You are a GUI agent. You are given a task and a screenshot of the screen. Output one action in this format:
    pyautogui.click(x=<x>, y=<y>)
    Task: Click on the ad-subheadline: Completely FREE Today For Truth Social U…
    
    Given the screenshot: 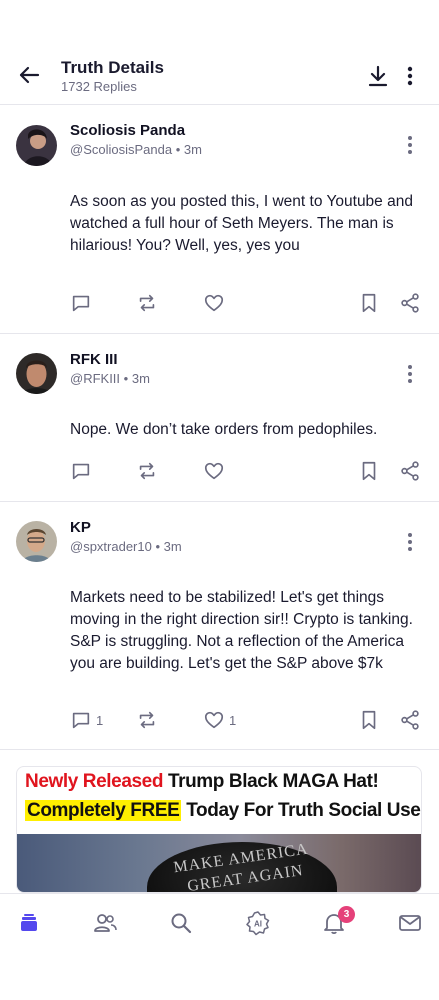 What is the action you would take?
    pyautogui.click(x=223, y=811)
    